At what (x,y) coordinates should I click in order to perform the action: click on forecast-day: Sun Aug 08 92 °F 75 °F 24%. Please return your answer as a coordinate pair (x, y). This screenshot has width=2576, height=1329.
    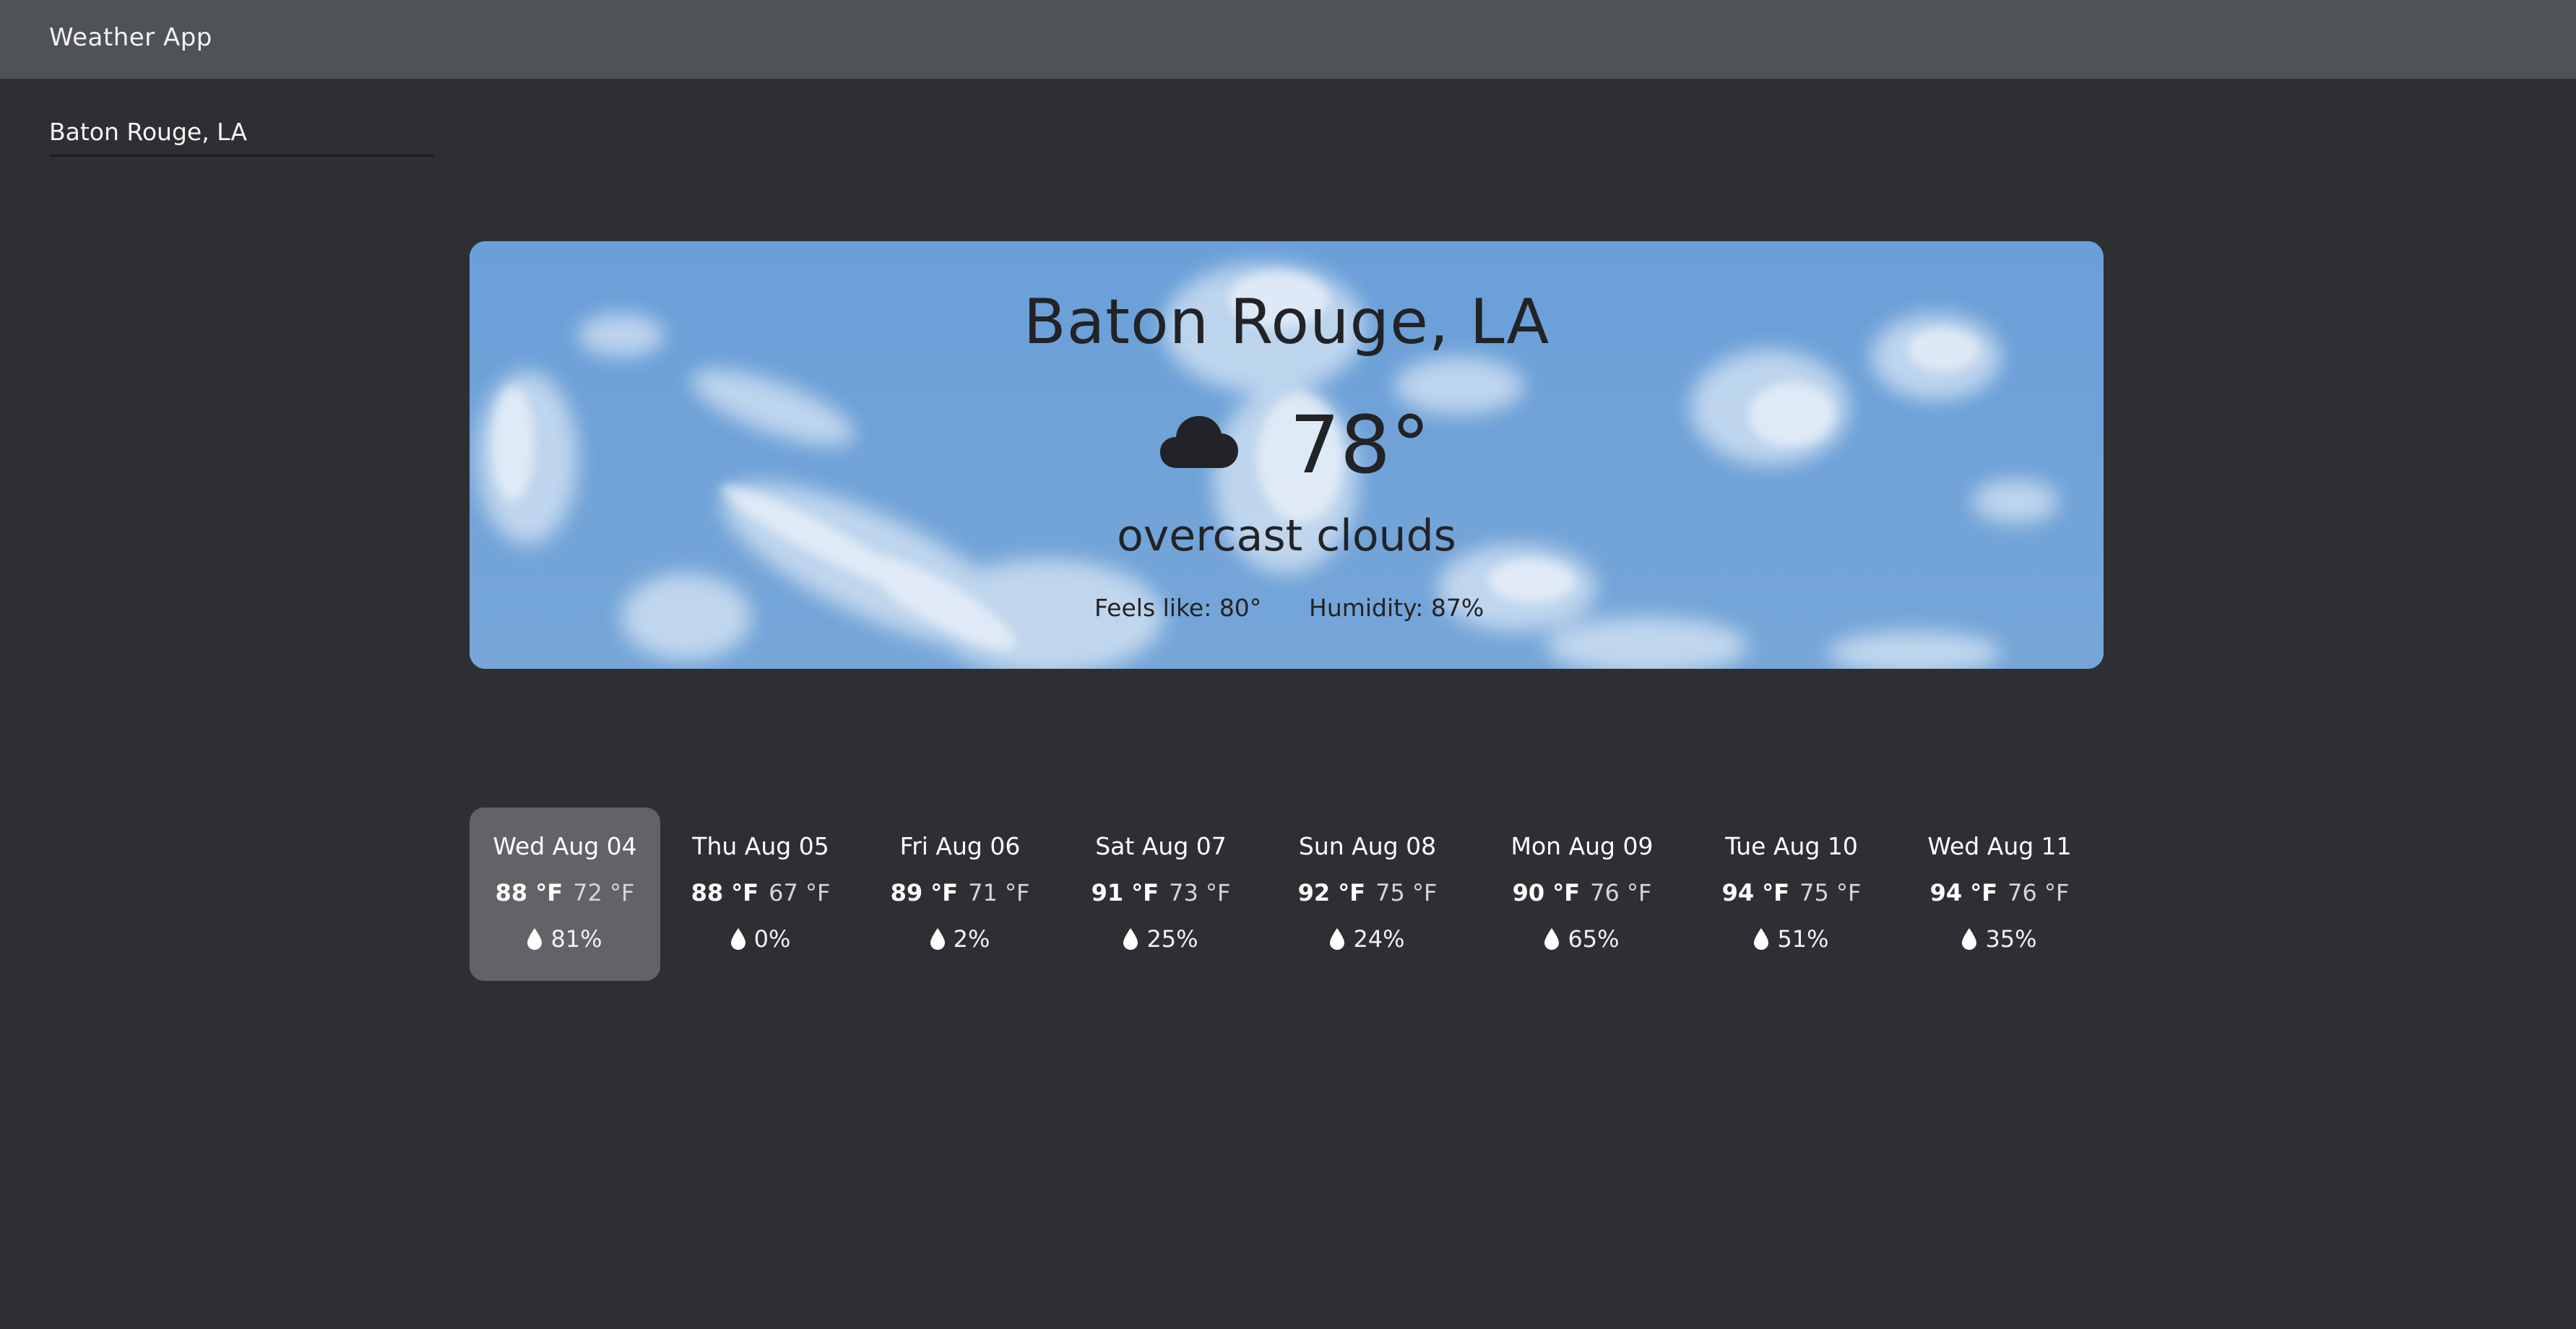
    Looking at the image, I should click on (1368, 895).